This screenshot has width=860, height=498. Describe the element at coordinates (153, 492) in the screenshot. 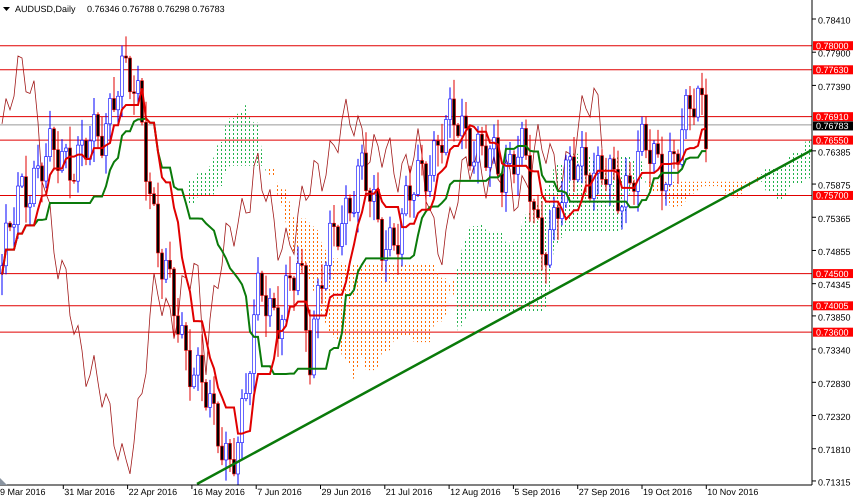

I see `date-axis-label: 22 Apr 2016` at that location.